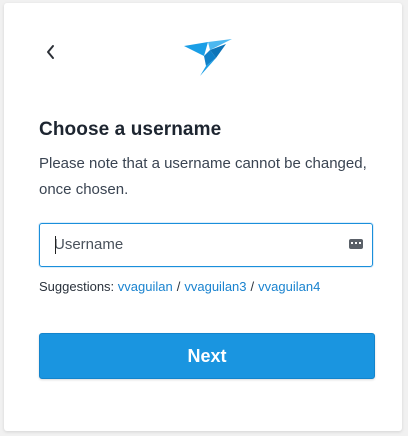 The width and height of the screenshot is (408, 436). I want to click on username-field, so click(206, 245).